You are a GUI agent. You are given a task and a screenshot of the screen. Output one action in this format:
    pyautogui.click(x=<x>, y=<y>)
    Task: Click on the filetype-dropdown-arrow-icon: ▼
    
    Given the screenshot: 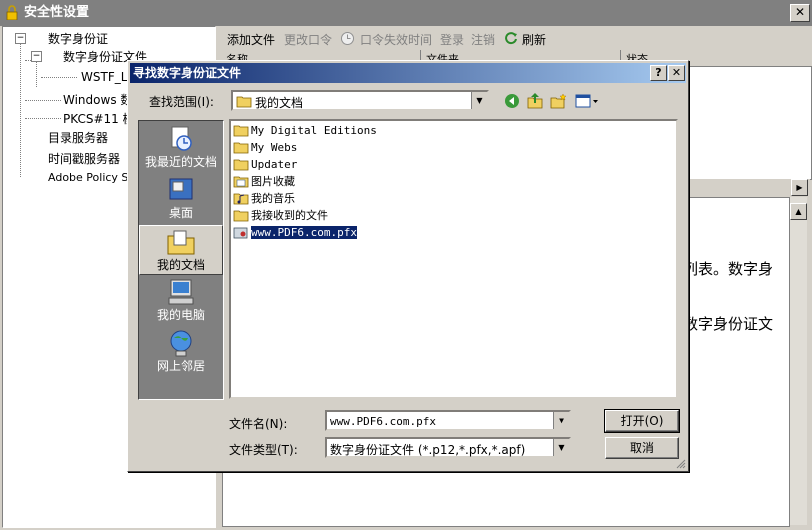 What is the action you would take?
    pyautogui.click(x=561, y=447)
    